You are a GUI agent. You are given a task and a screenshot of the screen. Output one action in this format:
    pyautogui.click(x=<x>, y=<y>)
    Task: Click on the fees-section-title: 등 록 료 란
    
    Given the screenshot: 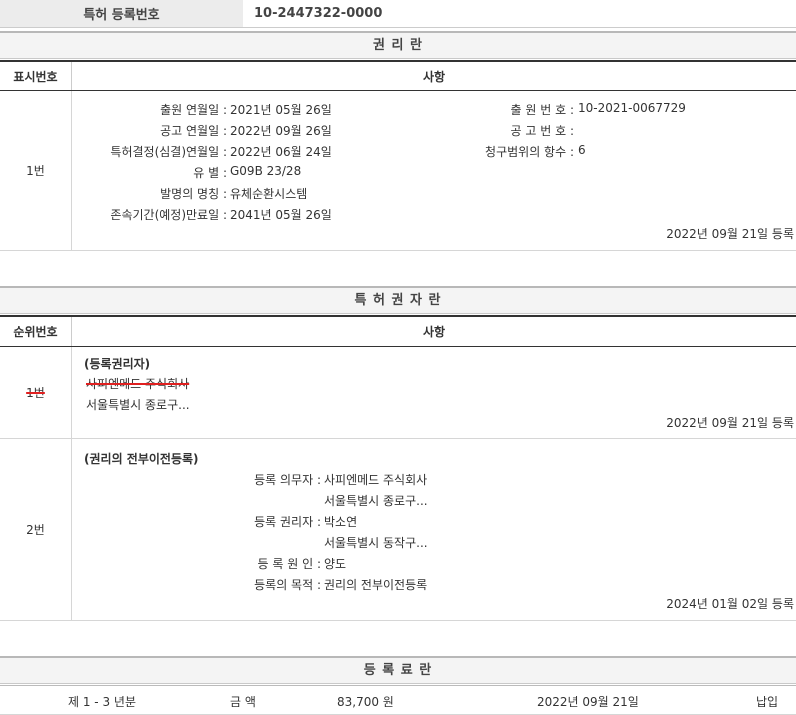 What is the action you would take?
    pyautogui.click(x=398, y=670)
    